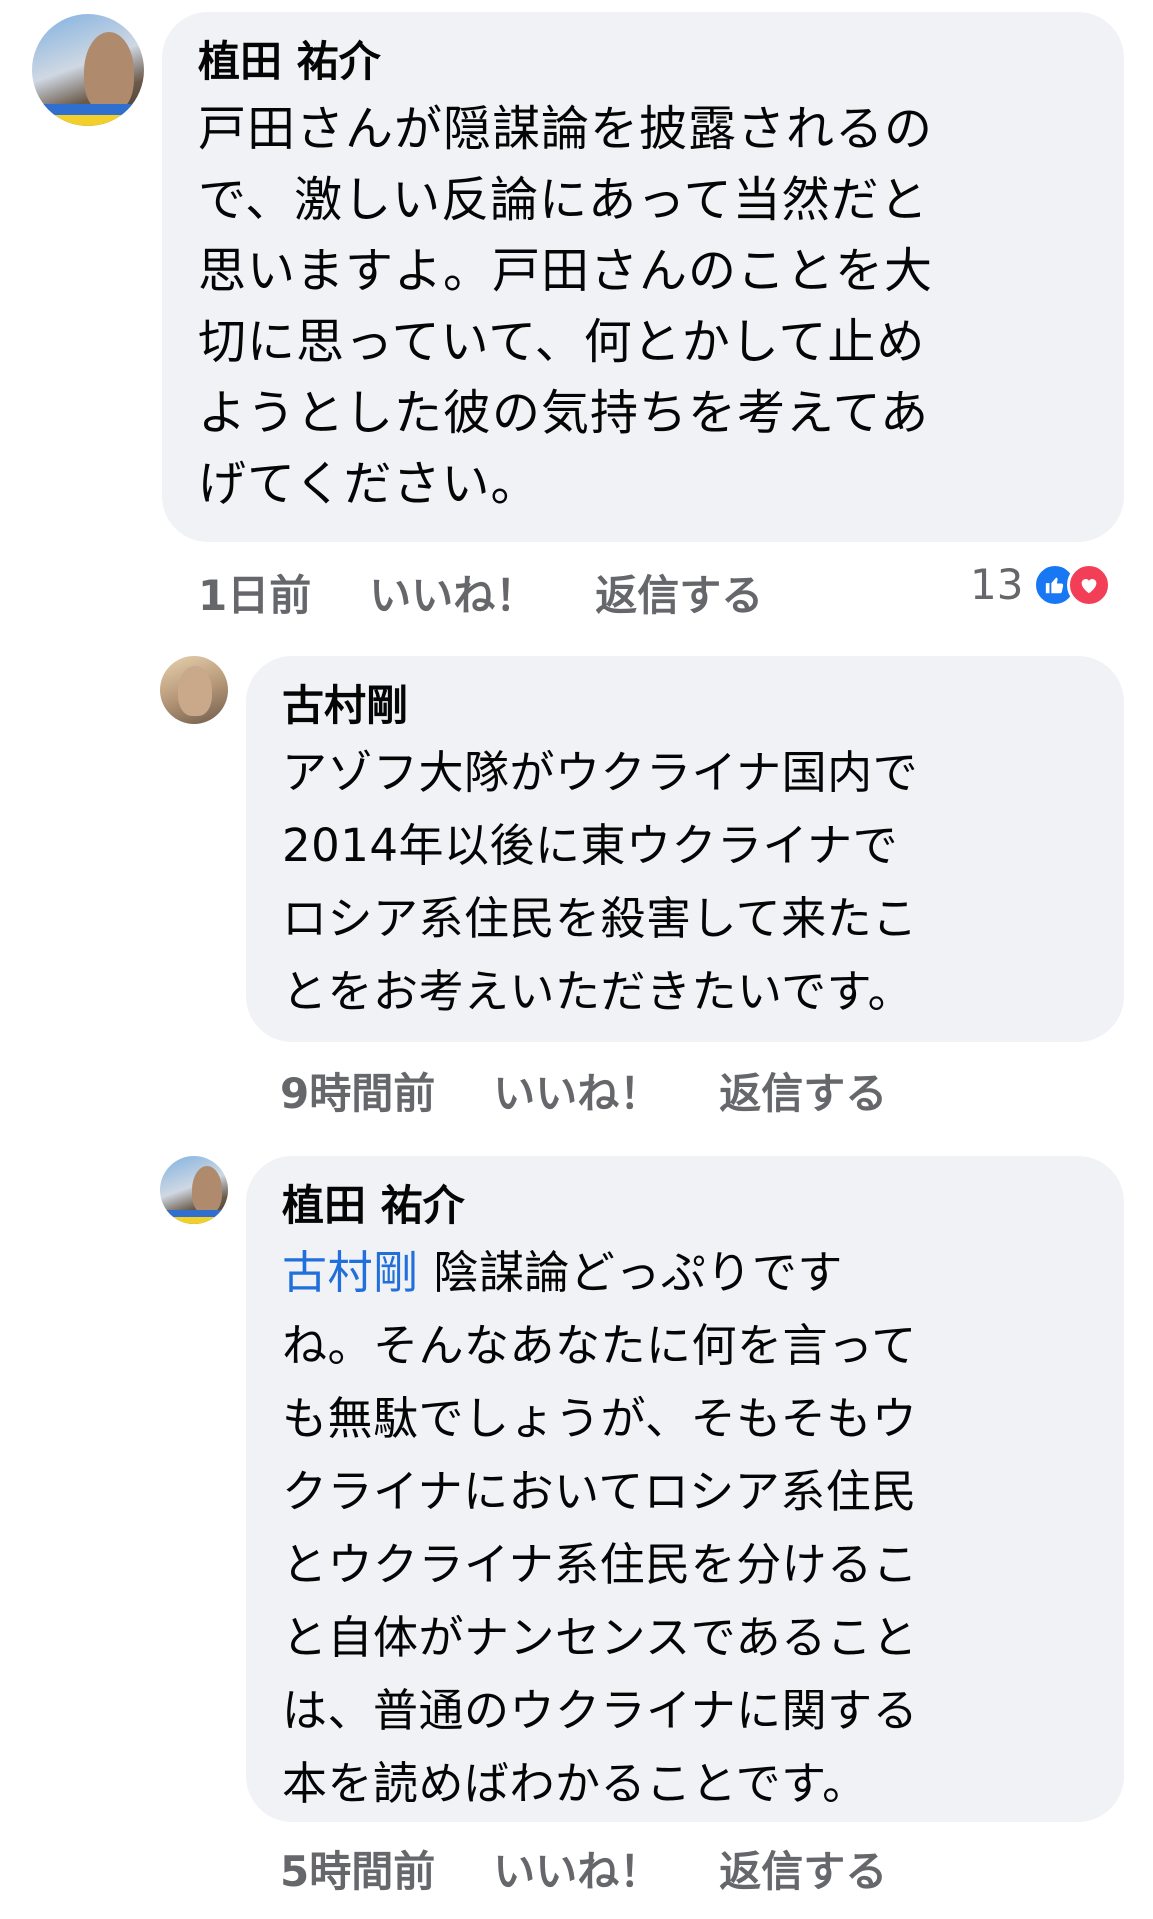 This screenshot has width=1153, height=1919. I want to click on comment-timestamp: 1日前, so click(254, 592).